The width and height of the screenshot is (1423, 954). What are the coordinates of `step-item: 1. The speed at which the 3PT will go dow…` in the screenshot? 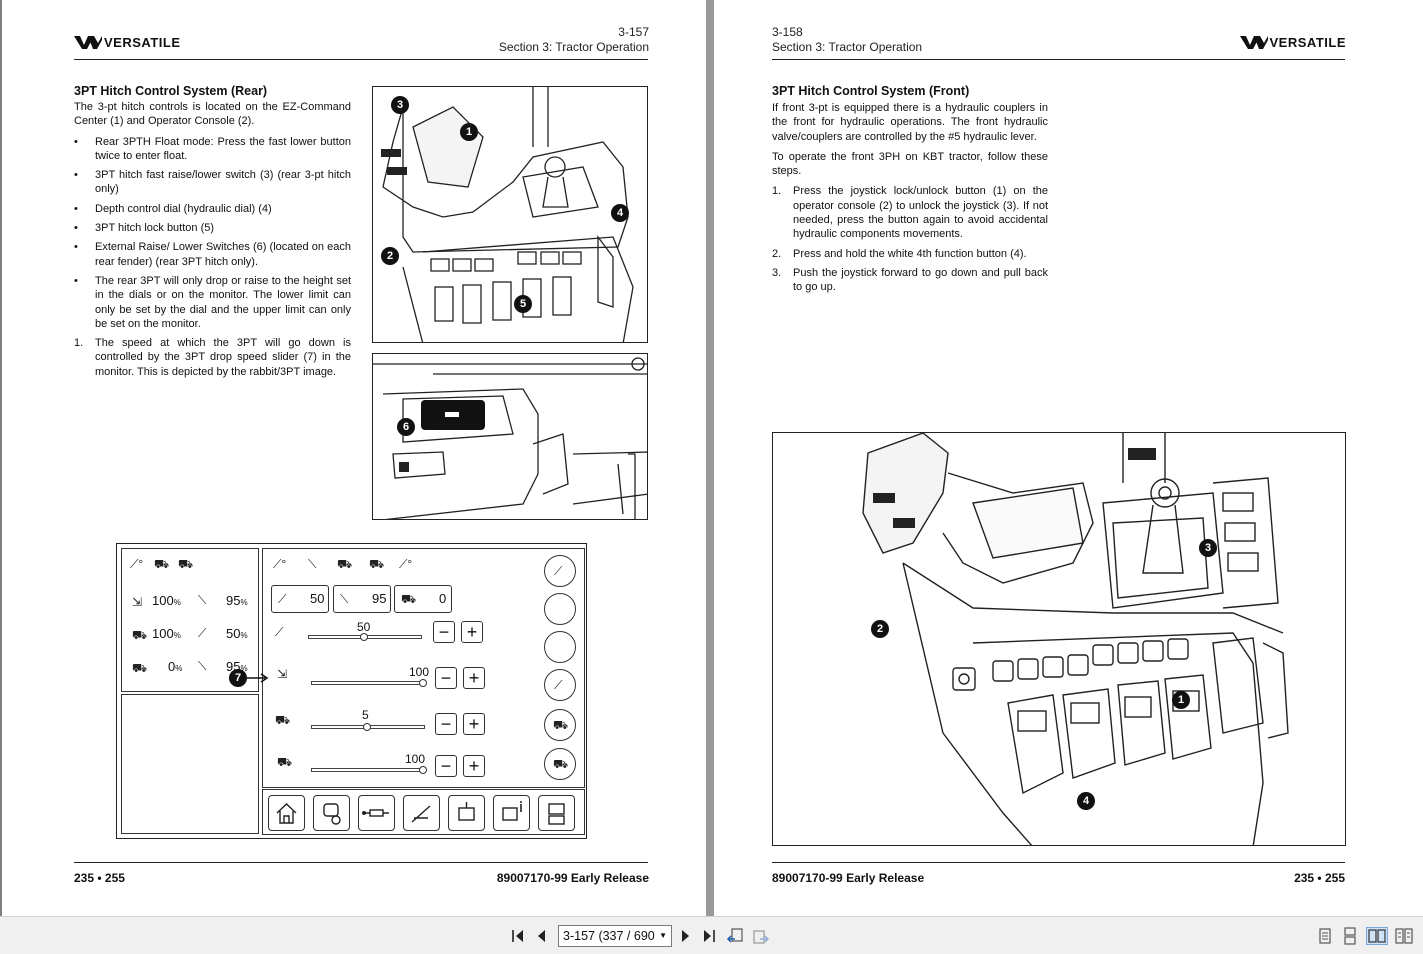 It's located at (212, 357).